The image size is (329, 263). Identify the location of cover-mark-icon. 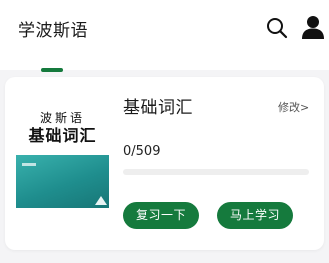
(101, 200).